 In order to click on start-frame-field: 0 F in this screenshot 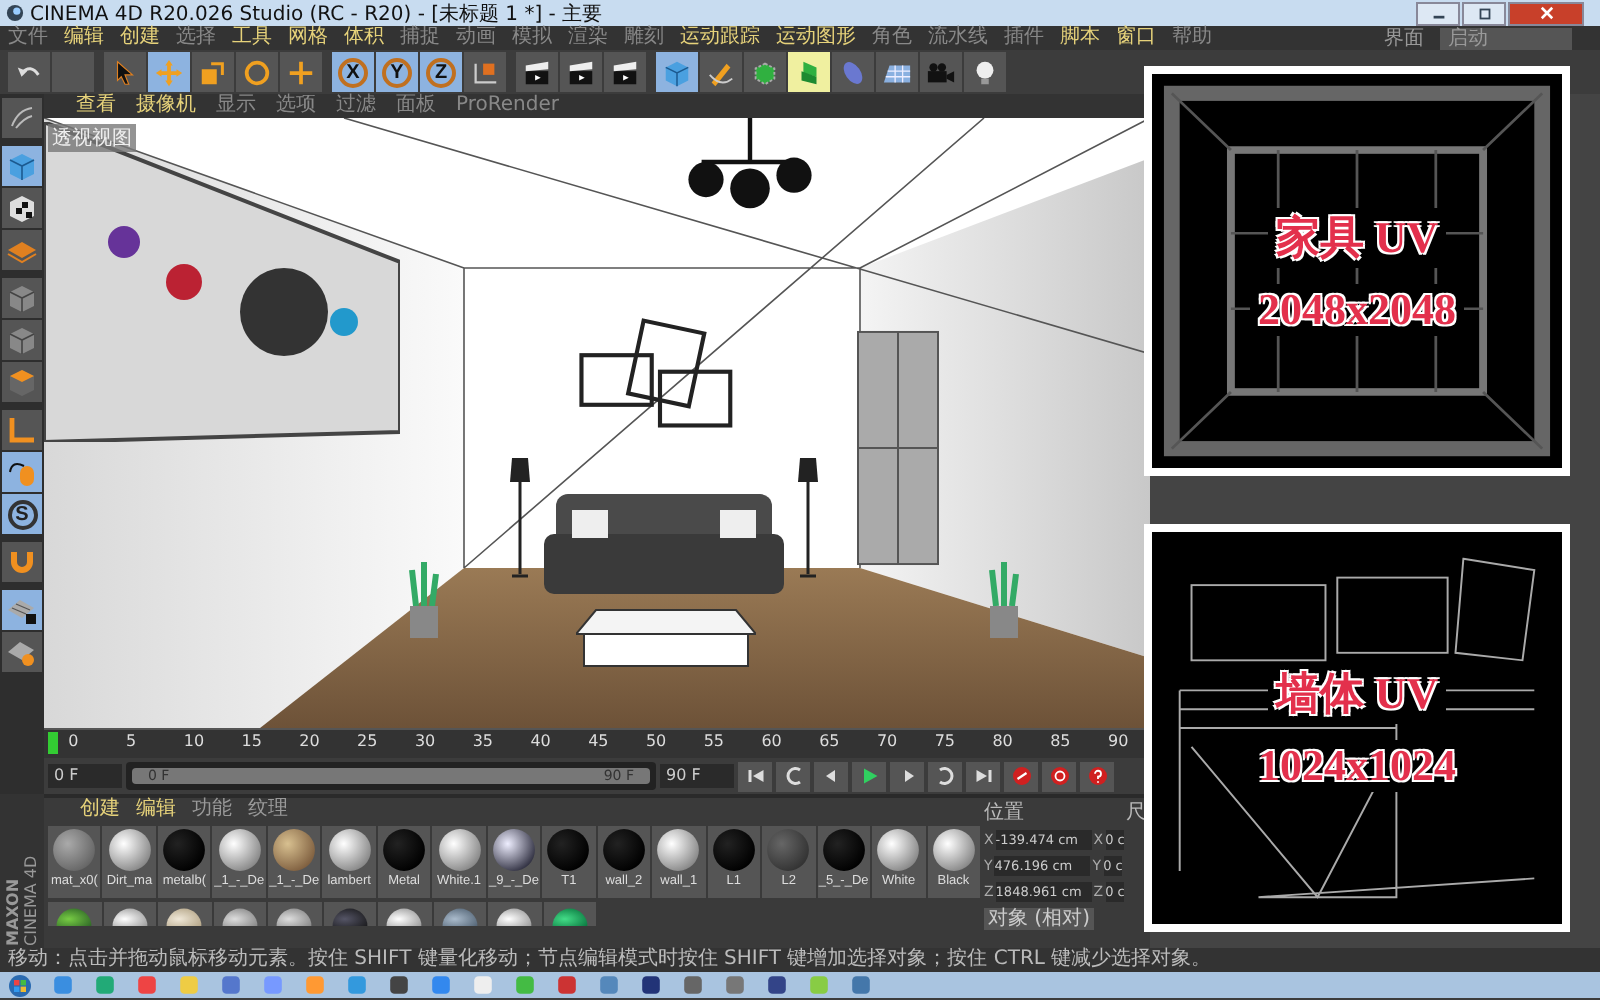, I will do `click(85, 776)`.